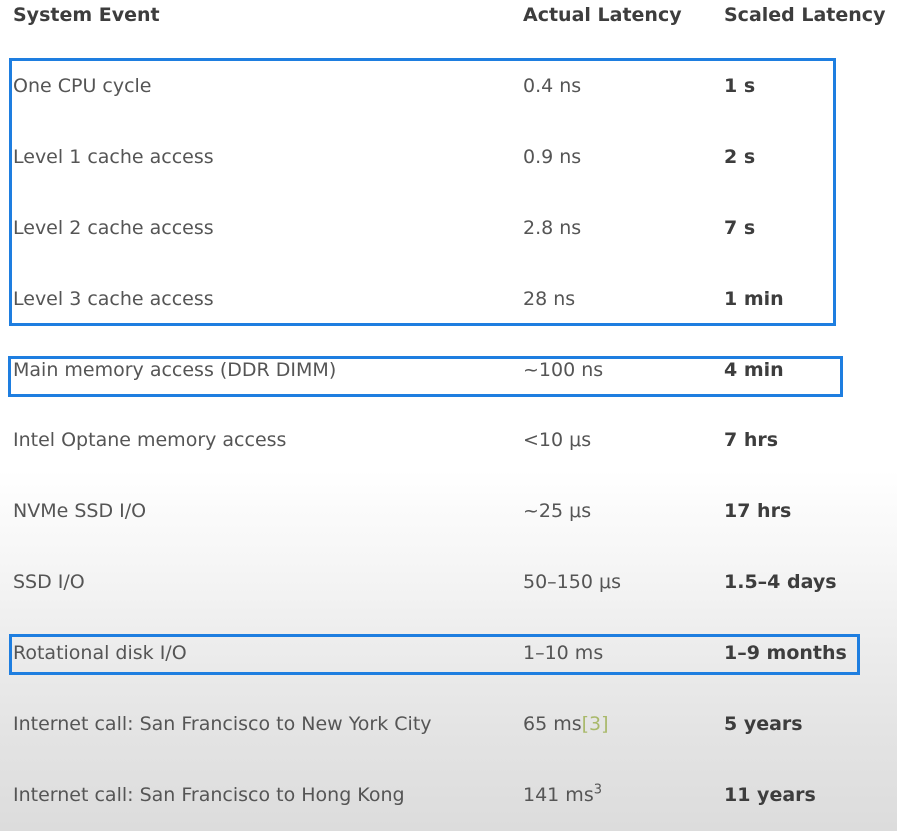 Image resolution: width=897 pixels, height=831 pixels. Describe the element at coordinates (763, 724) in the screenshot. I see `scaled-latency-cell: 5 years` at that location.